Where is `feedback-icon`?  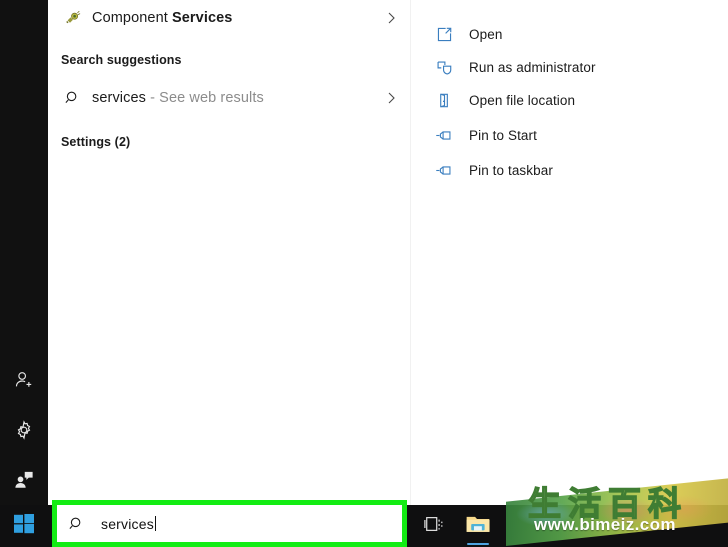
feedback-icon is located at coordinates (24, 480).